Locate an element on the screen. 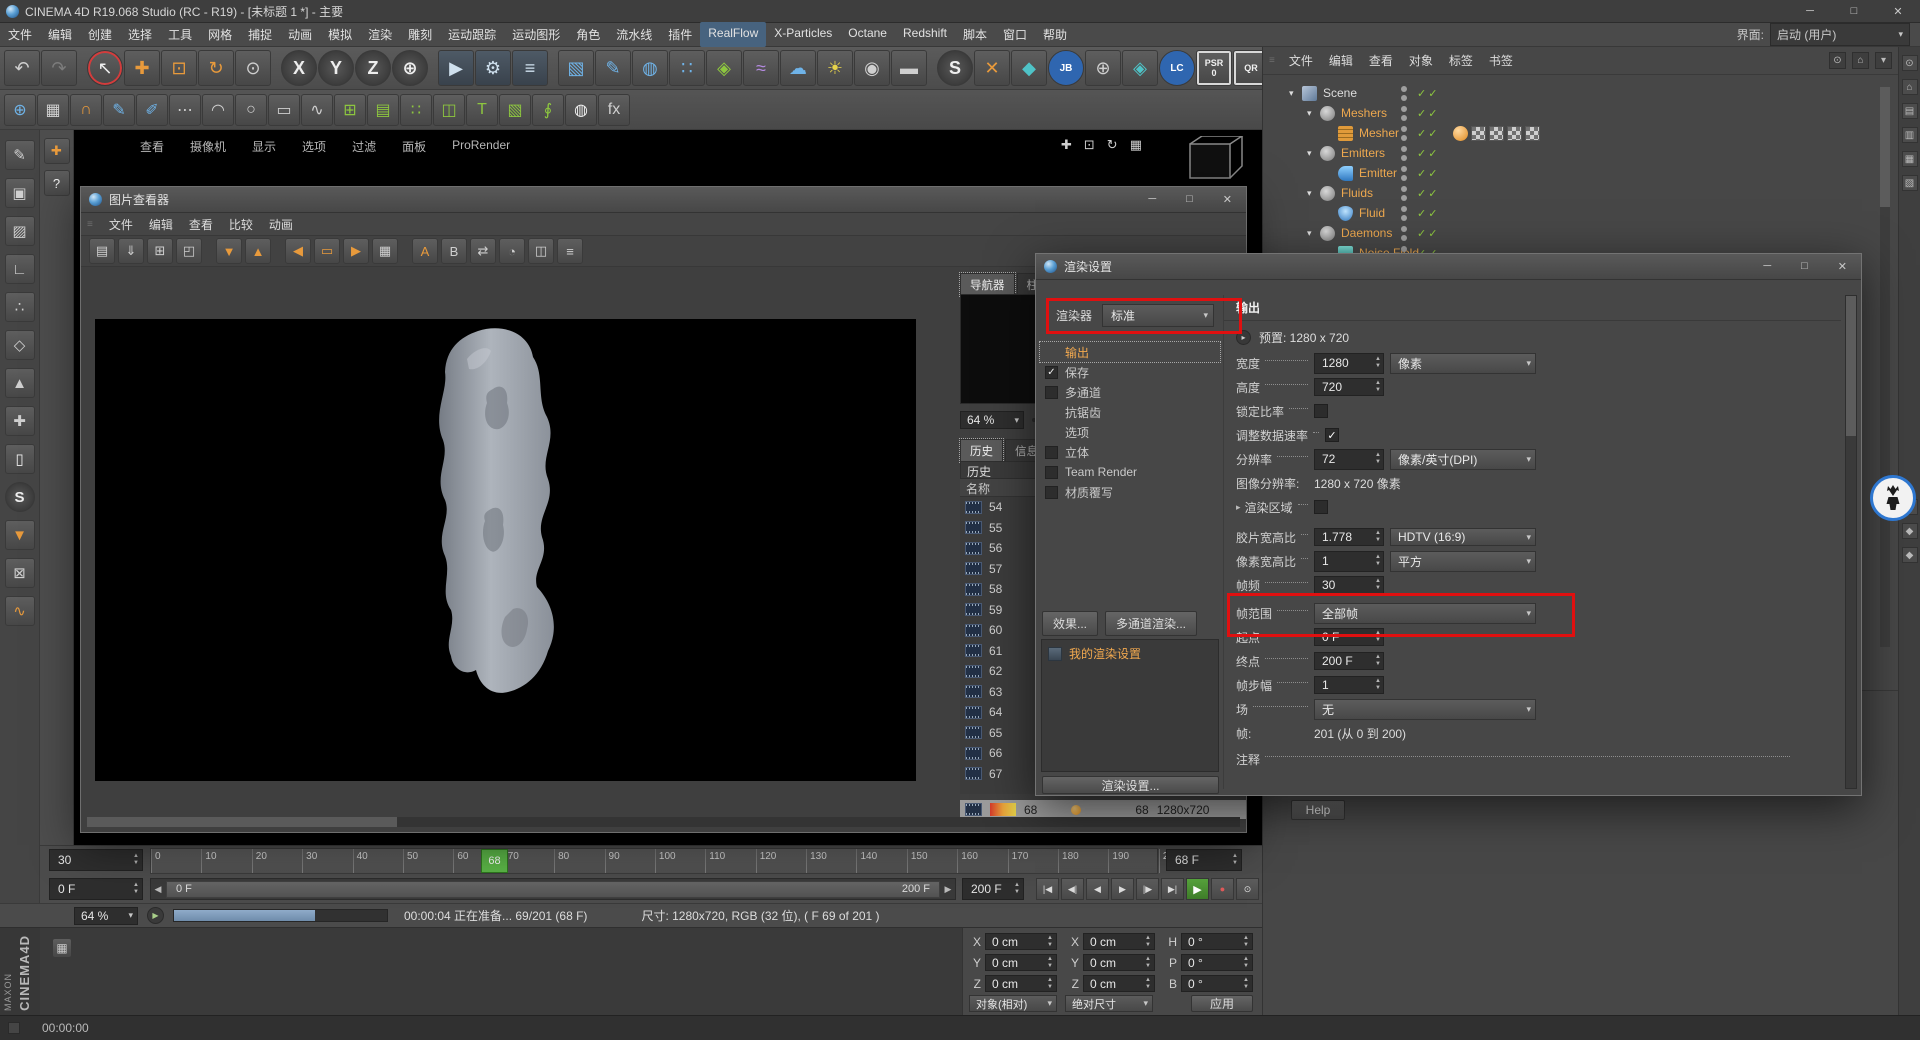  columns-icon: ◫ is located at coordinates (541, 251).